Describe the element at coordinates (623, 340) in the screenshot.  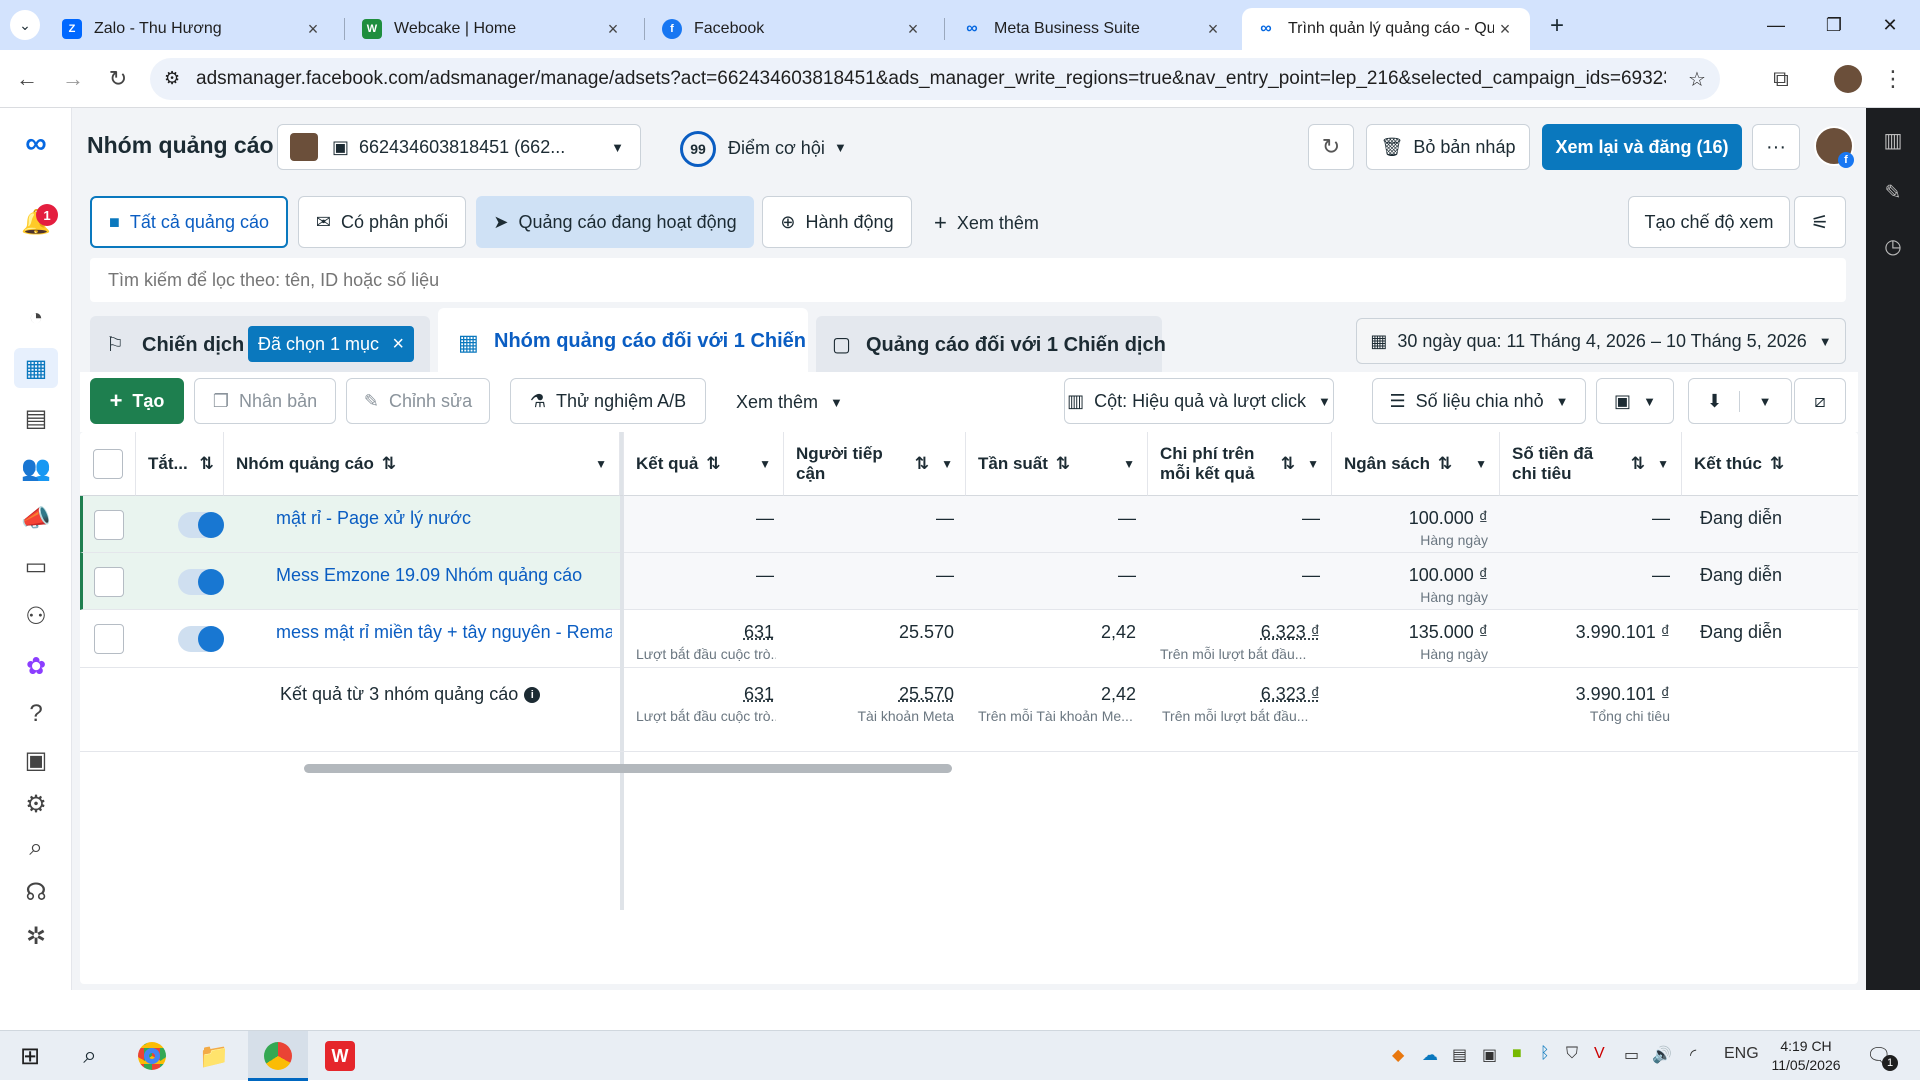
I see `tab-adsets: ▦ Nhóm quảng cáo đối với 1 Chiến` at that location.